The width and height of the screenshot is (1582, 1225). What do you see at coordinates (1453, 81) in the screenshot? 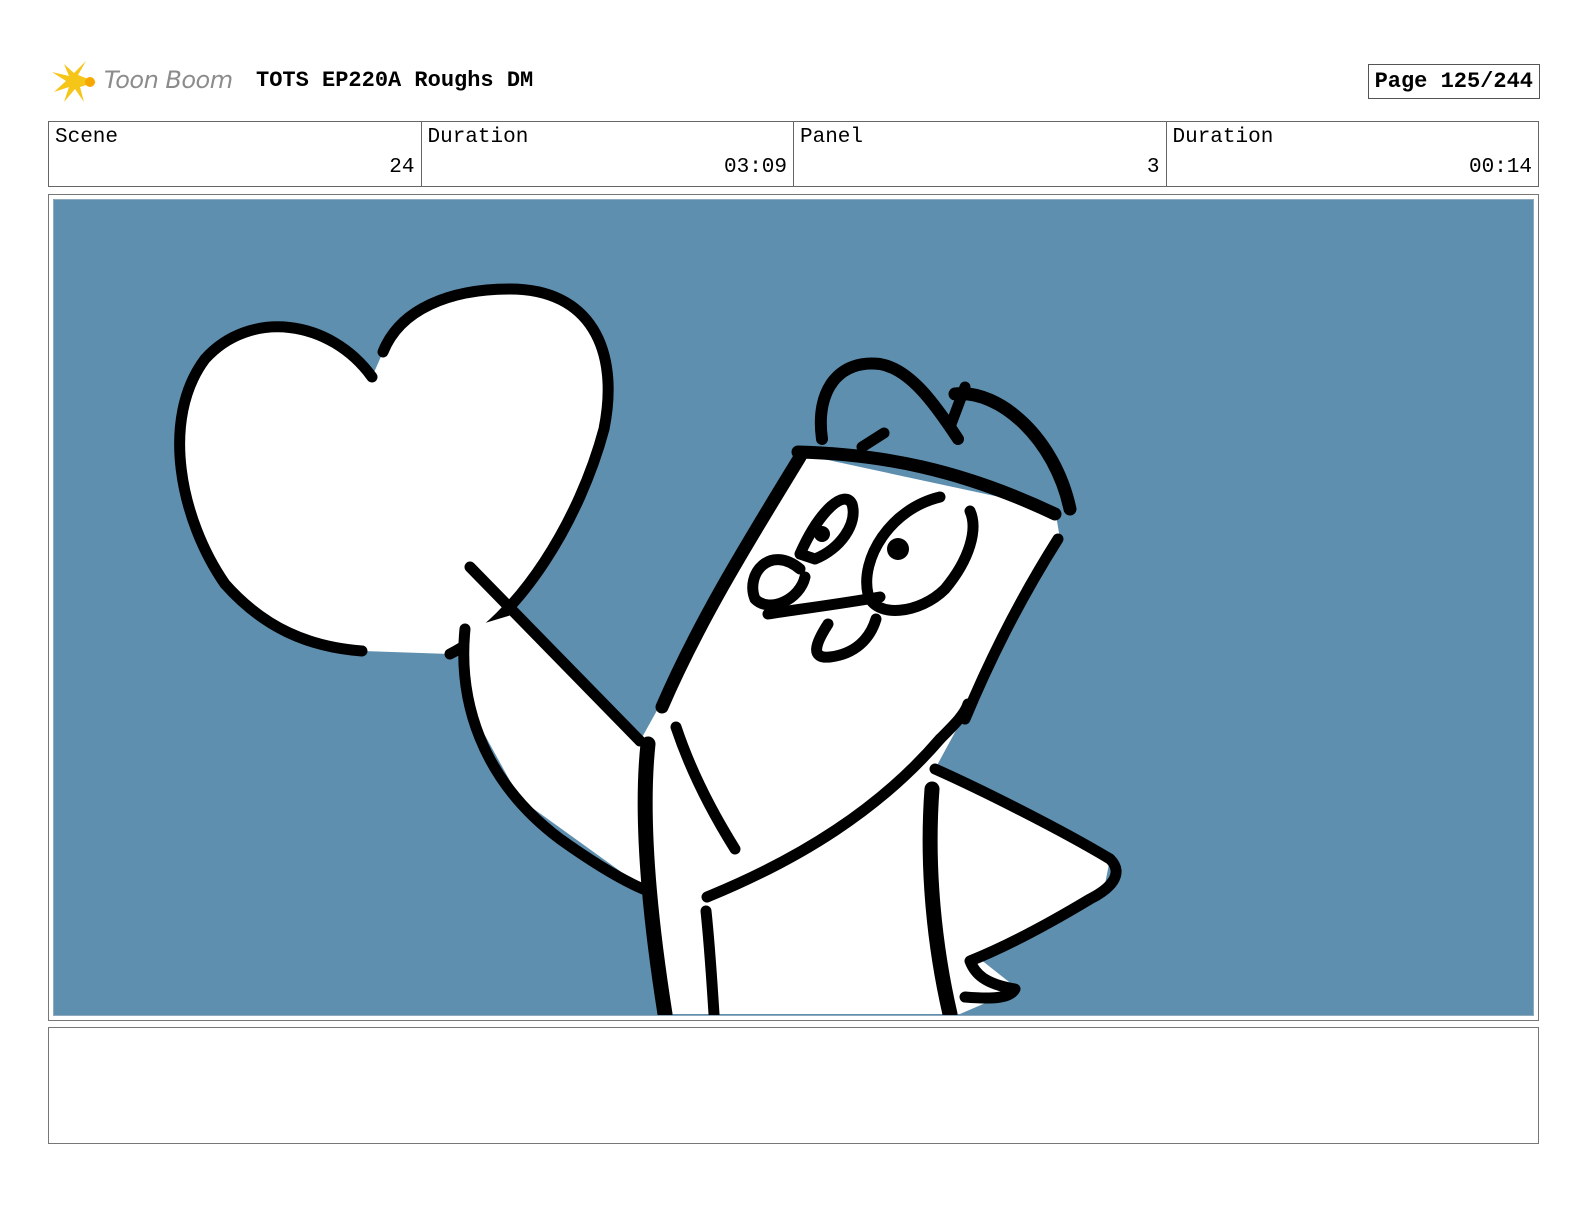
I see `page-number: Page 125/244` at bounding box center [1453, 81].